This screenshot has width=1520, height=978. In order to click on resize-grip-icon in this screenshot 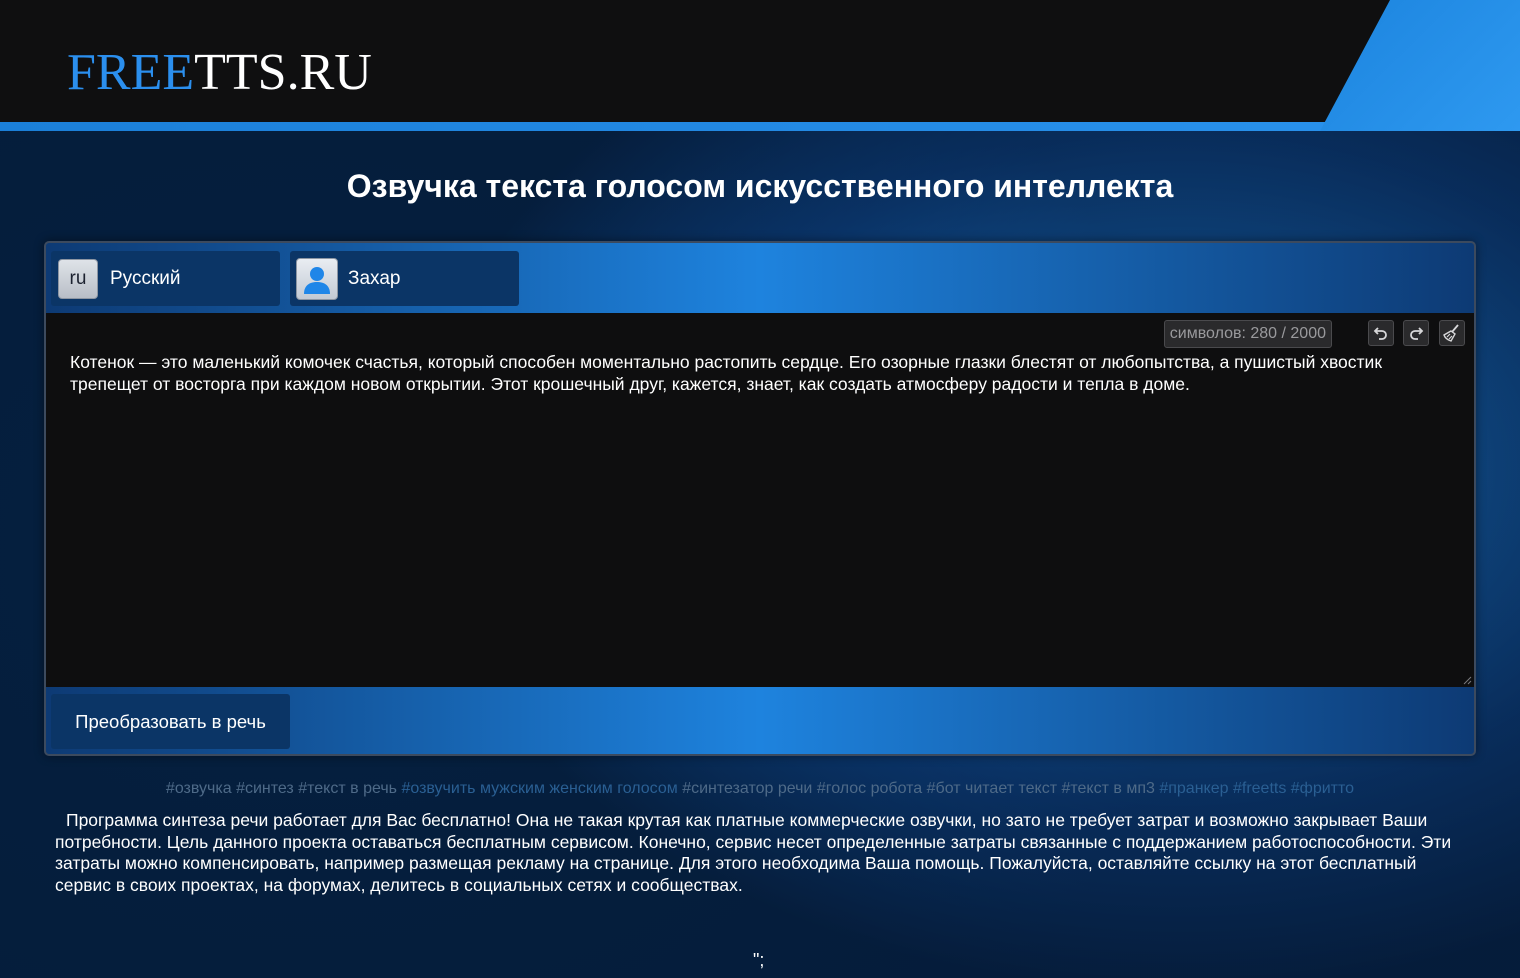, I will do `click(1467, 680)`.